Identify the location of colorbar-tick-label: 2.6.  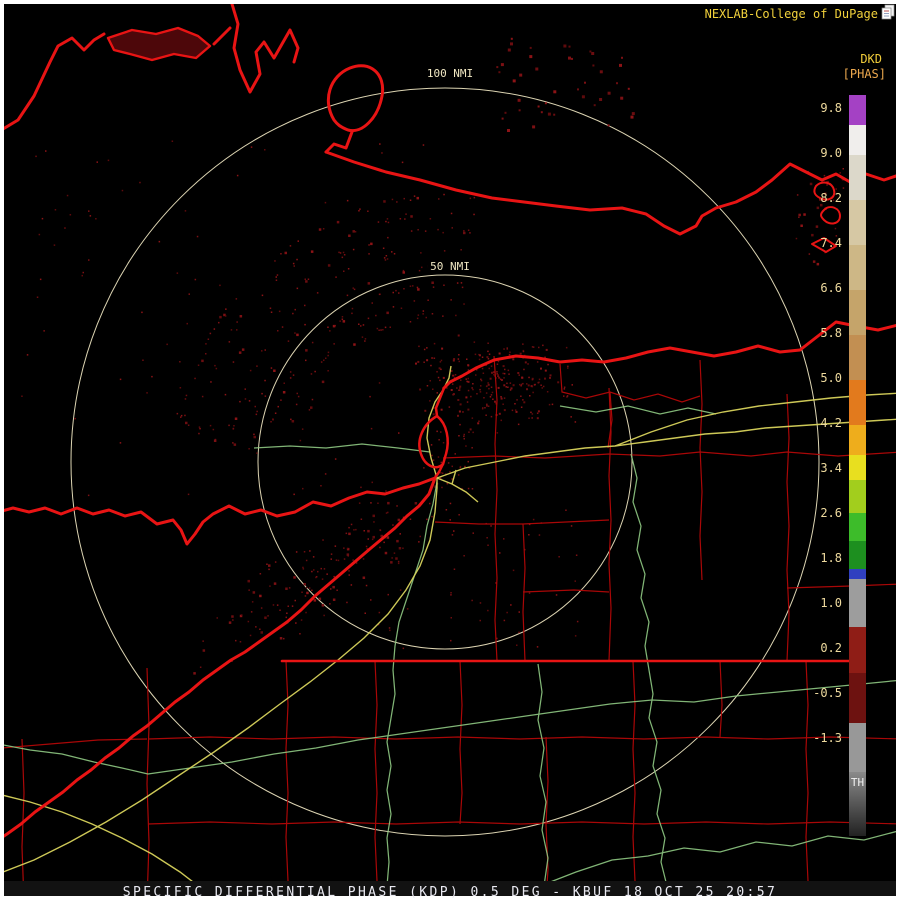
(831, 513).